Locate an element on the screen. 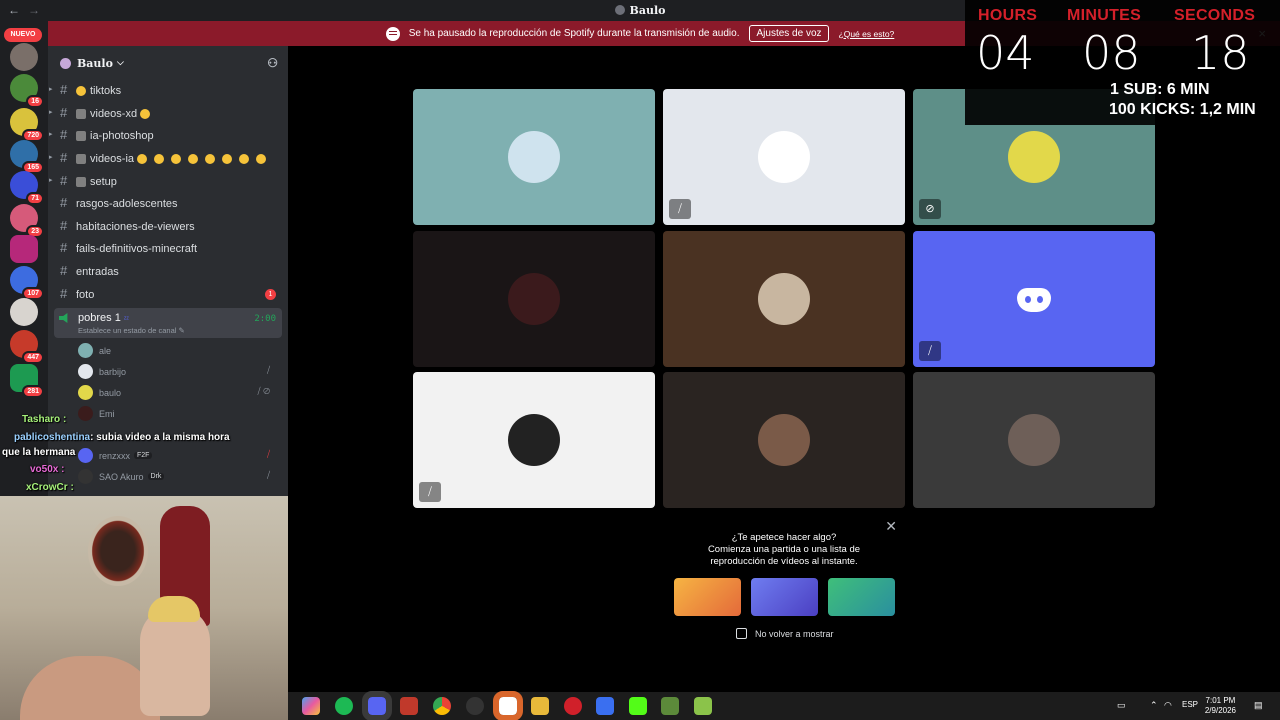  server-badge: 281 is located at coordinates (33, 391).